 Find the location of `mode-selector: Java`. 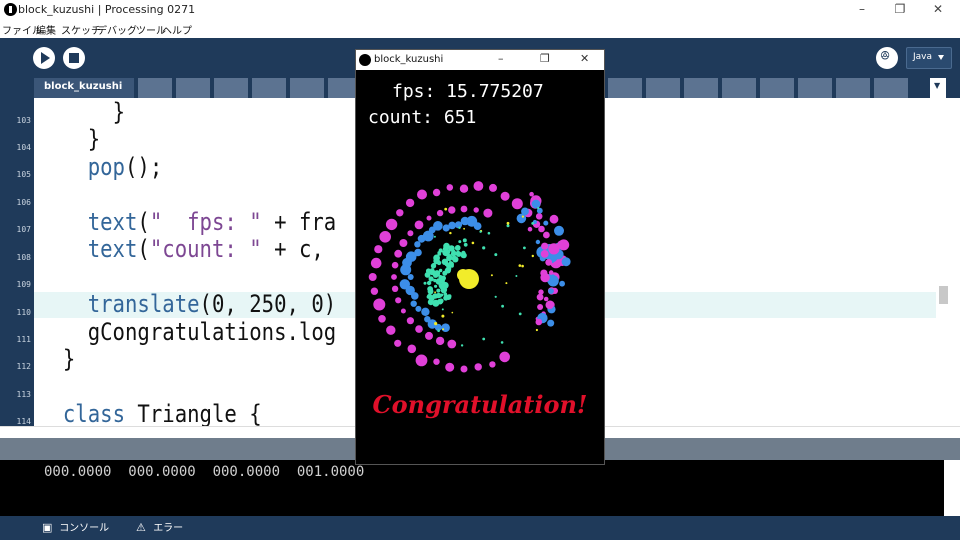

mode-selector: Java is located at coordinates (929, 58).